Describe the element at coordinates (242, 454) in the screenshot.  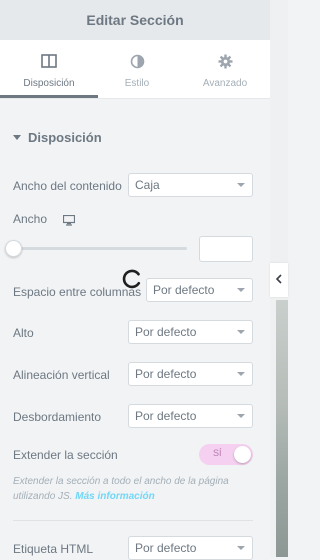
I see `toggle-knob` at that location.